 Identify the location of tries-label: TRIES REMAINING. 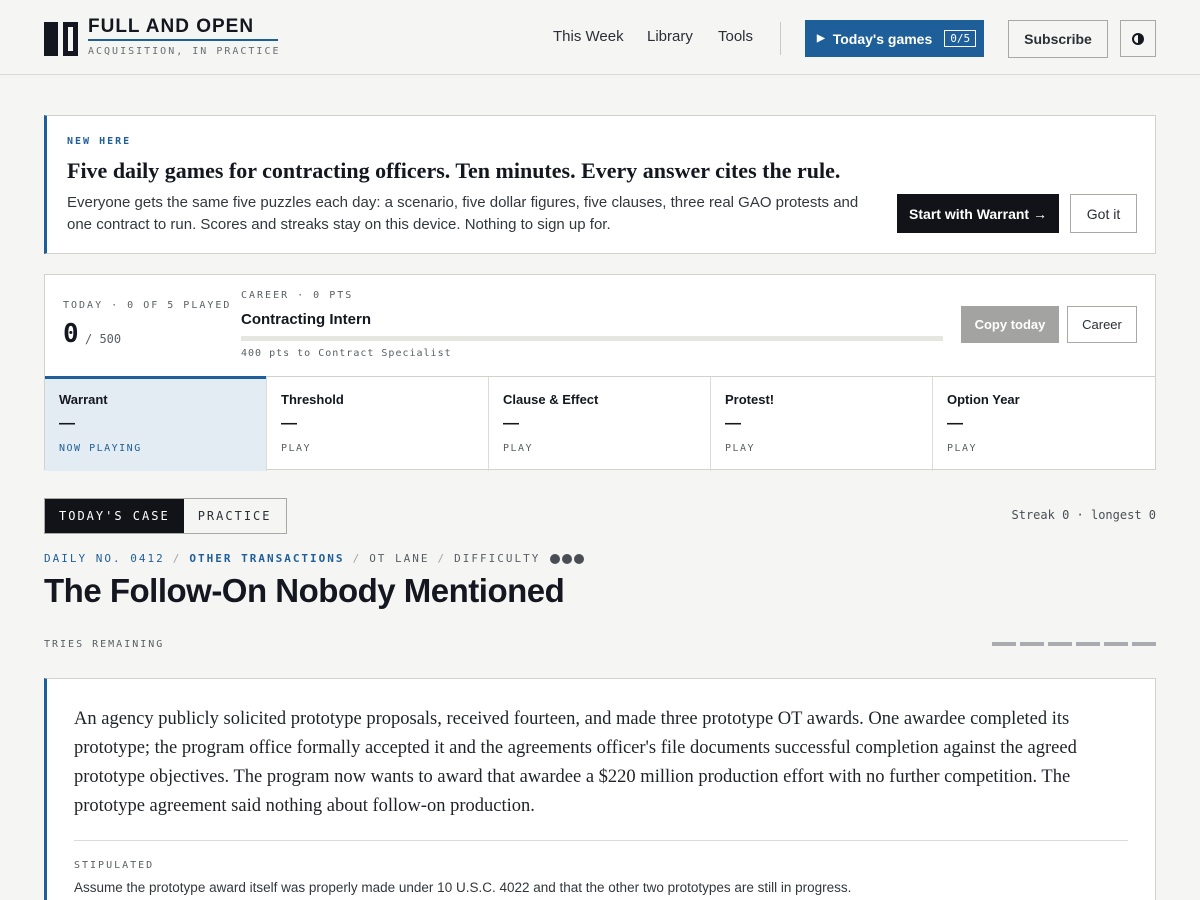
(104, 644).